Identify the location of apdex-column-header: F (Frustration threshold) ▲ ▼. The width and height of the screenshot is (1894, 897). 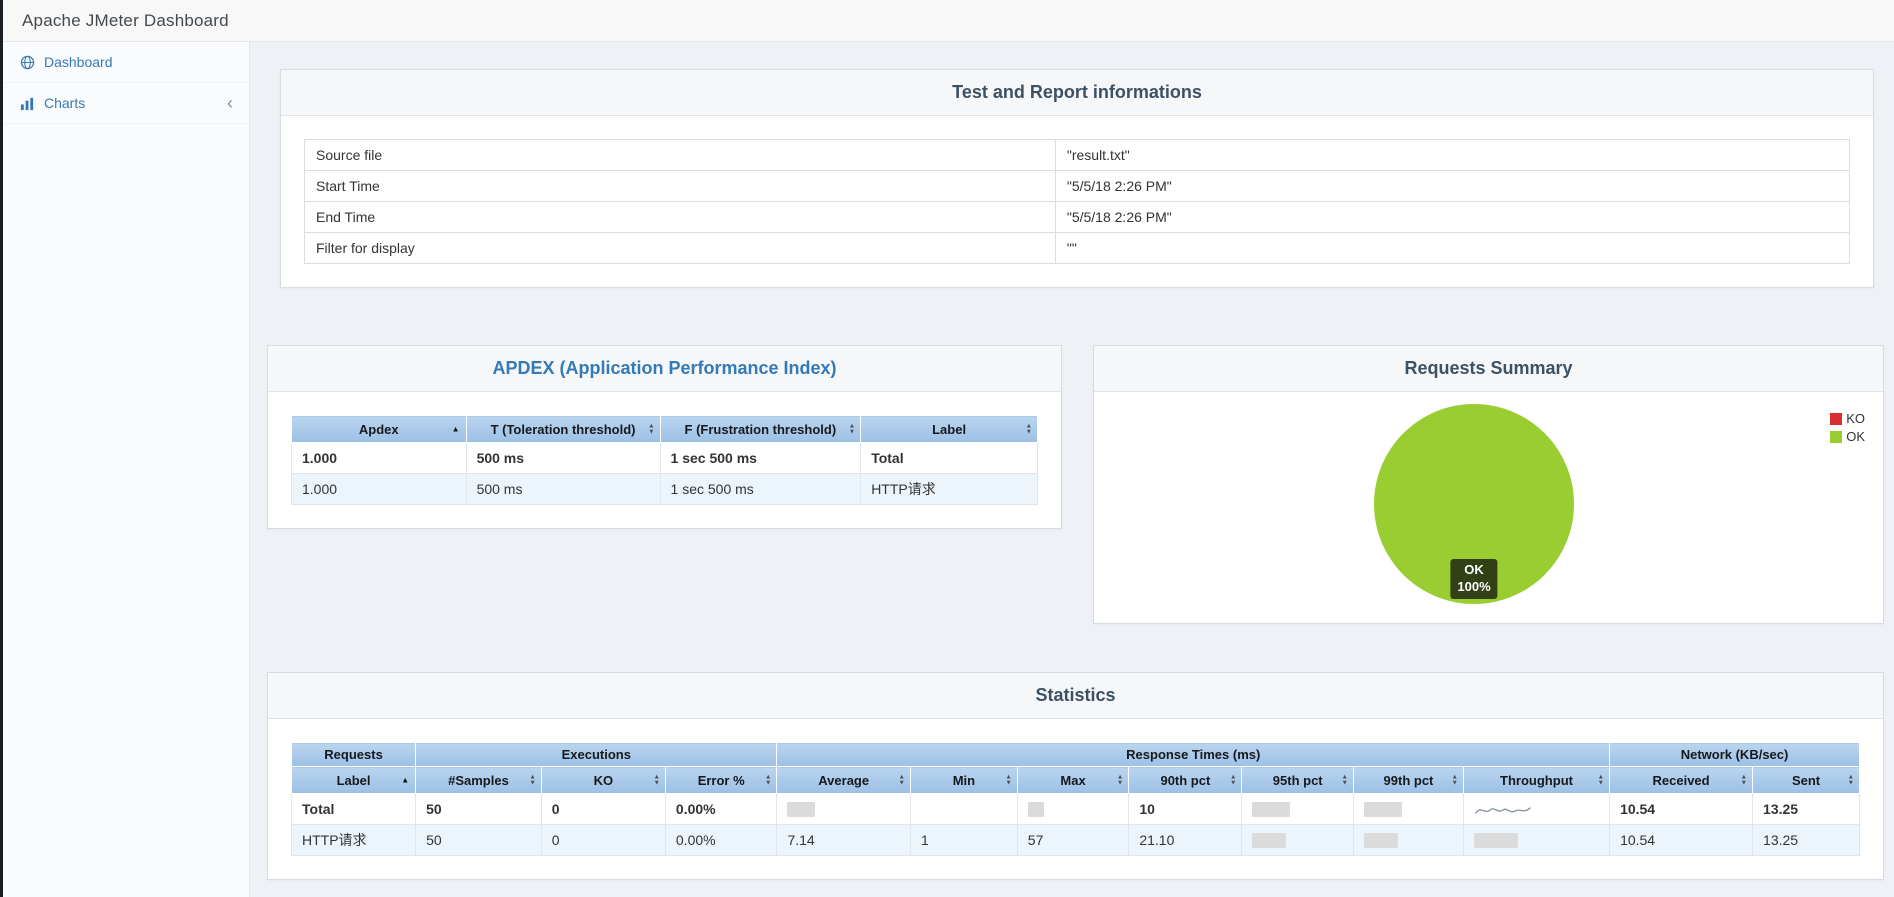
(760, 429).